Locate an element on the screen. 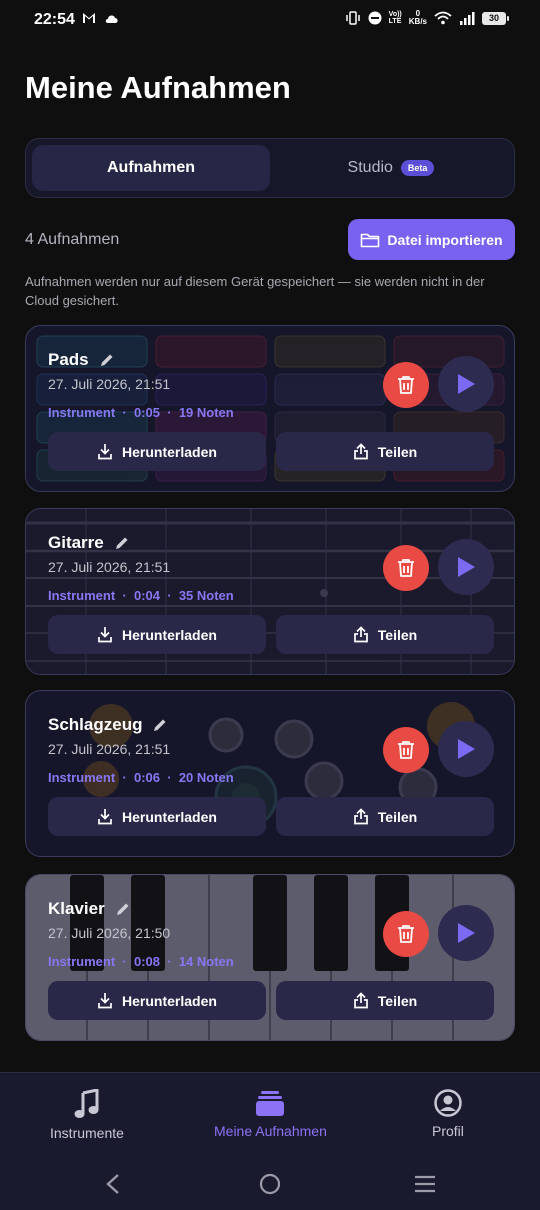 The width and height of the screenshot is (540, 1210). nav-meine-aufnahmen: Meine Aufnahmen is located at coordinates (270, 1114).